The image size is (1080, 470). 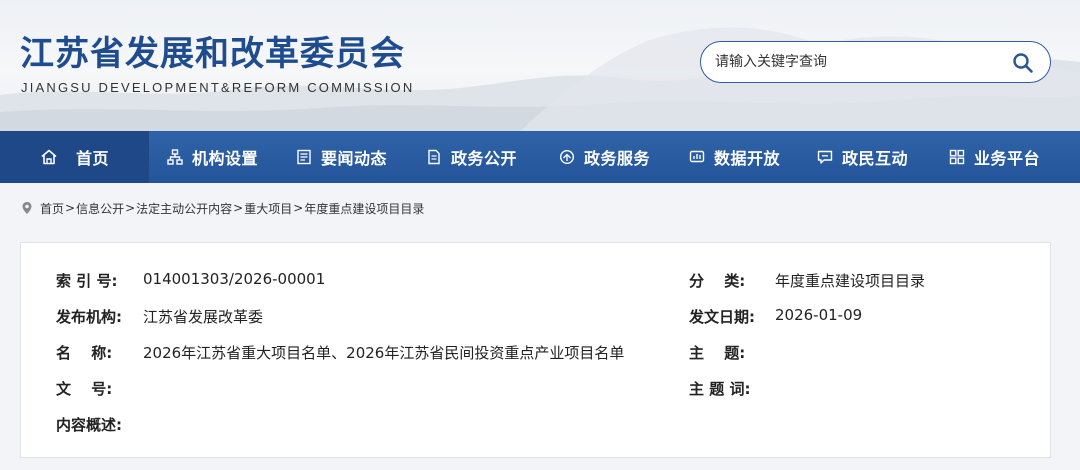 I want to click on doc-number-label: 文 号:, so click(x=84, y=389).